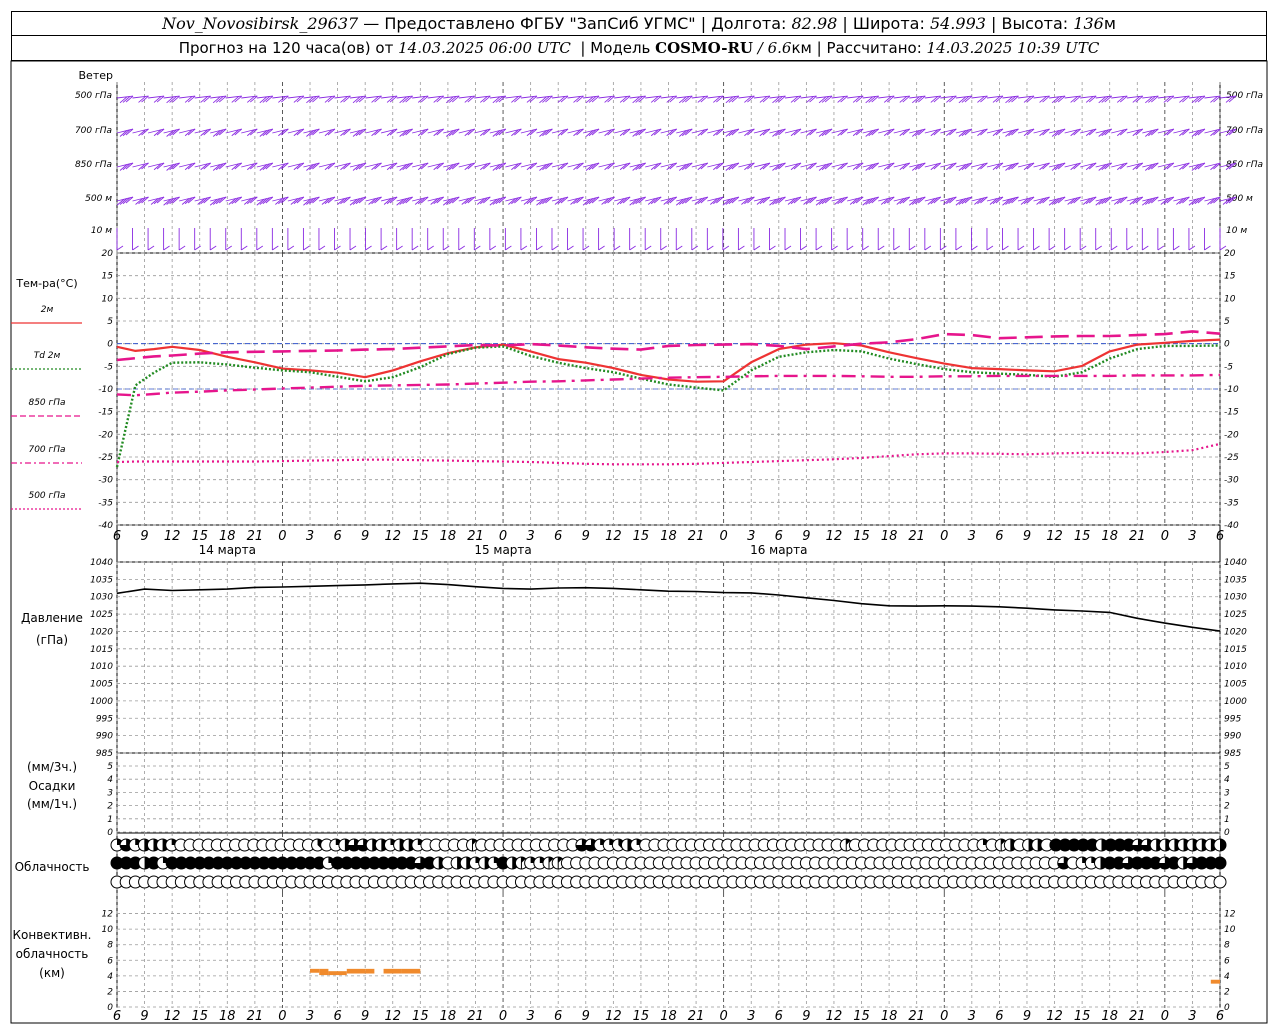 The height and width of the screenshot is (1024, 1280). I want to click on pres-tick-right: 1035, so click(1235, 580).